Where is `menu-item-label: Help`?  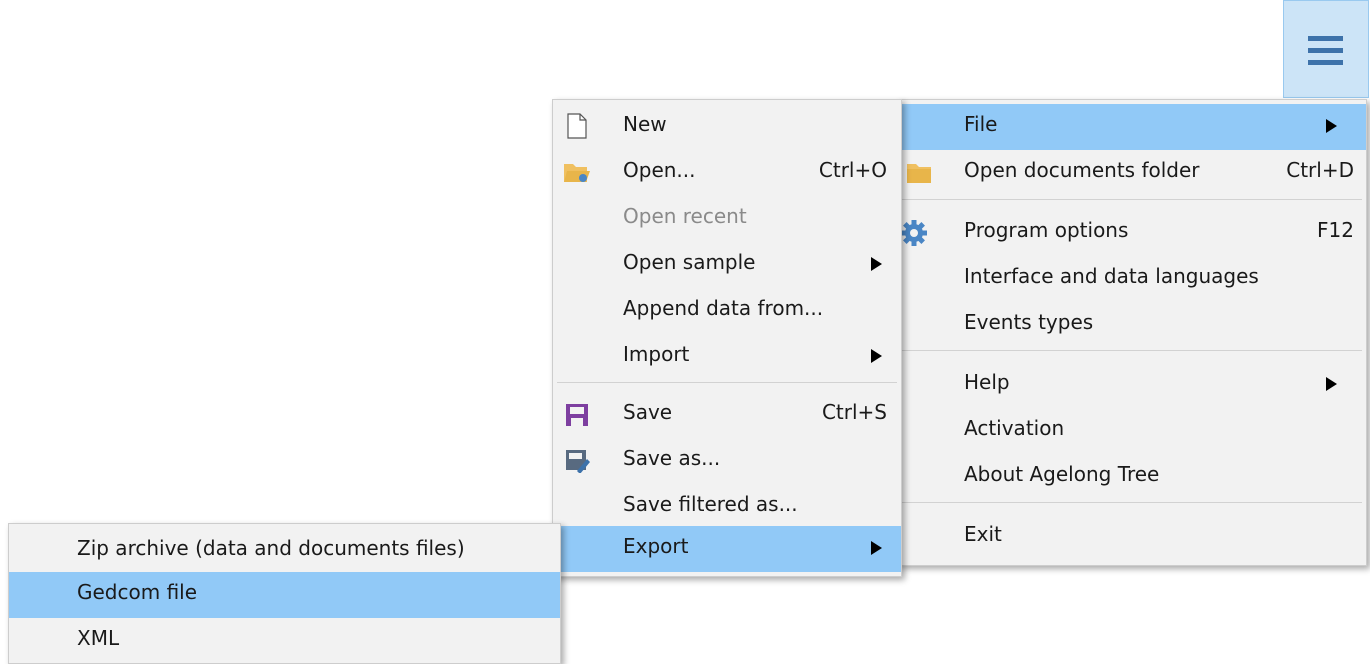
menu-item-label: Help is located at coordinates (987, 382).